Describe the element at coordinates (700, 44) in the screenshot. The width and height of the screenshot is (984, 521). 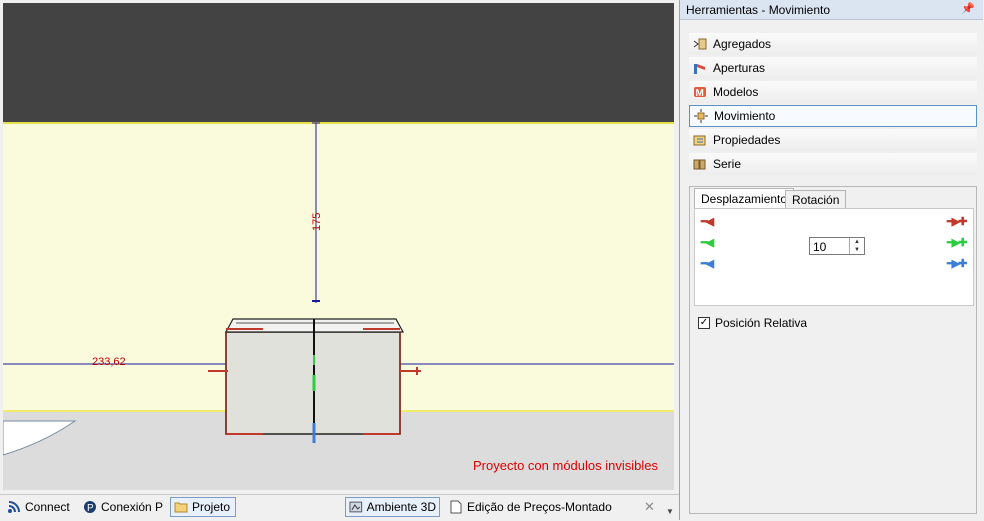
I see `aggregates-icon` at that location.